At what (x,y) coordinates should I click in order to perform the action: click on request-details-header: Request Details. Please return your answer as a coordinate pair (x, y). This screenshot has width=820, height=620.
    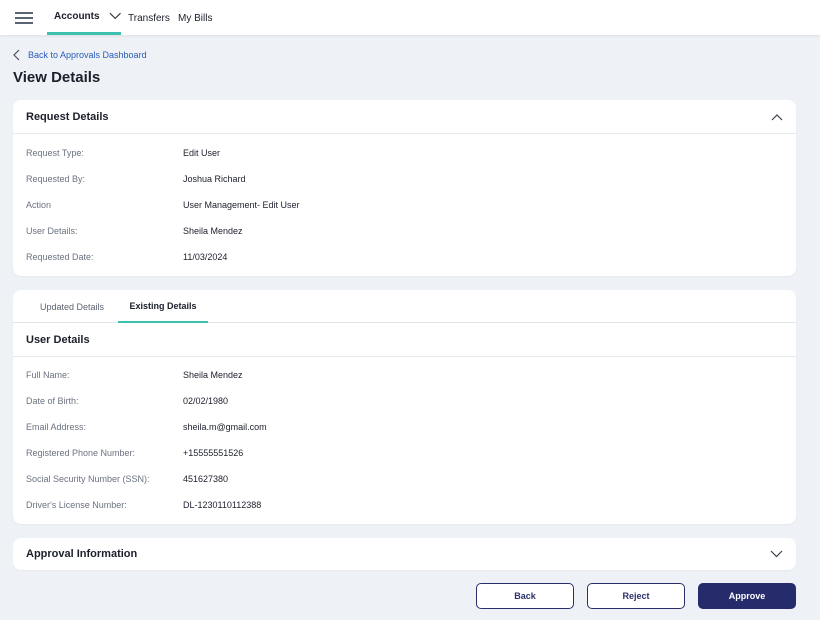
    Looking at the image, I should click on (404, 117).